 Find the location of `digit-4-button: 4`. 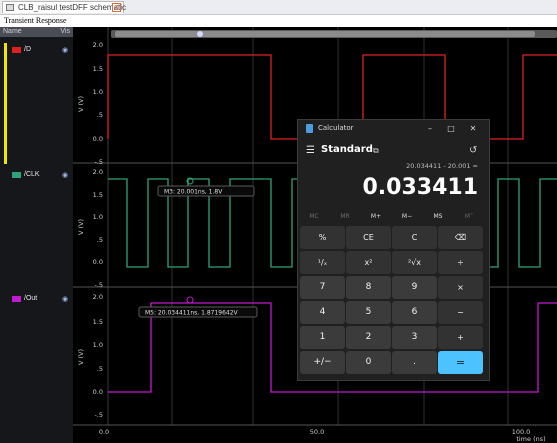

digit-4-button: 4 is located at coordinates (322, 312).